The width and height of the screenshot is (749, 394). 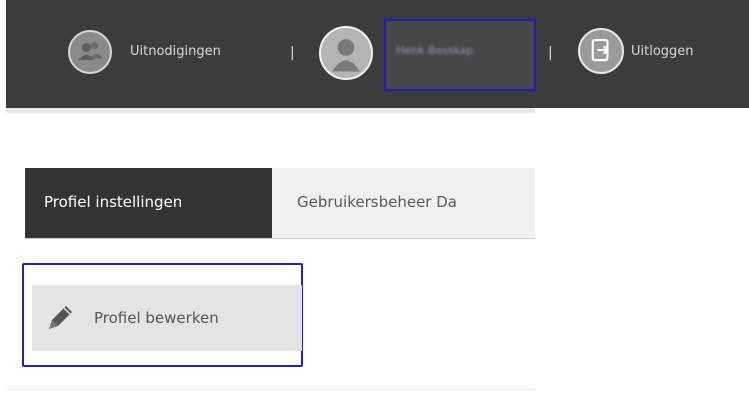 I want to click on username-text: Henk Bosskap, so click(x=435, y=50).